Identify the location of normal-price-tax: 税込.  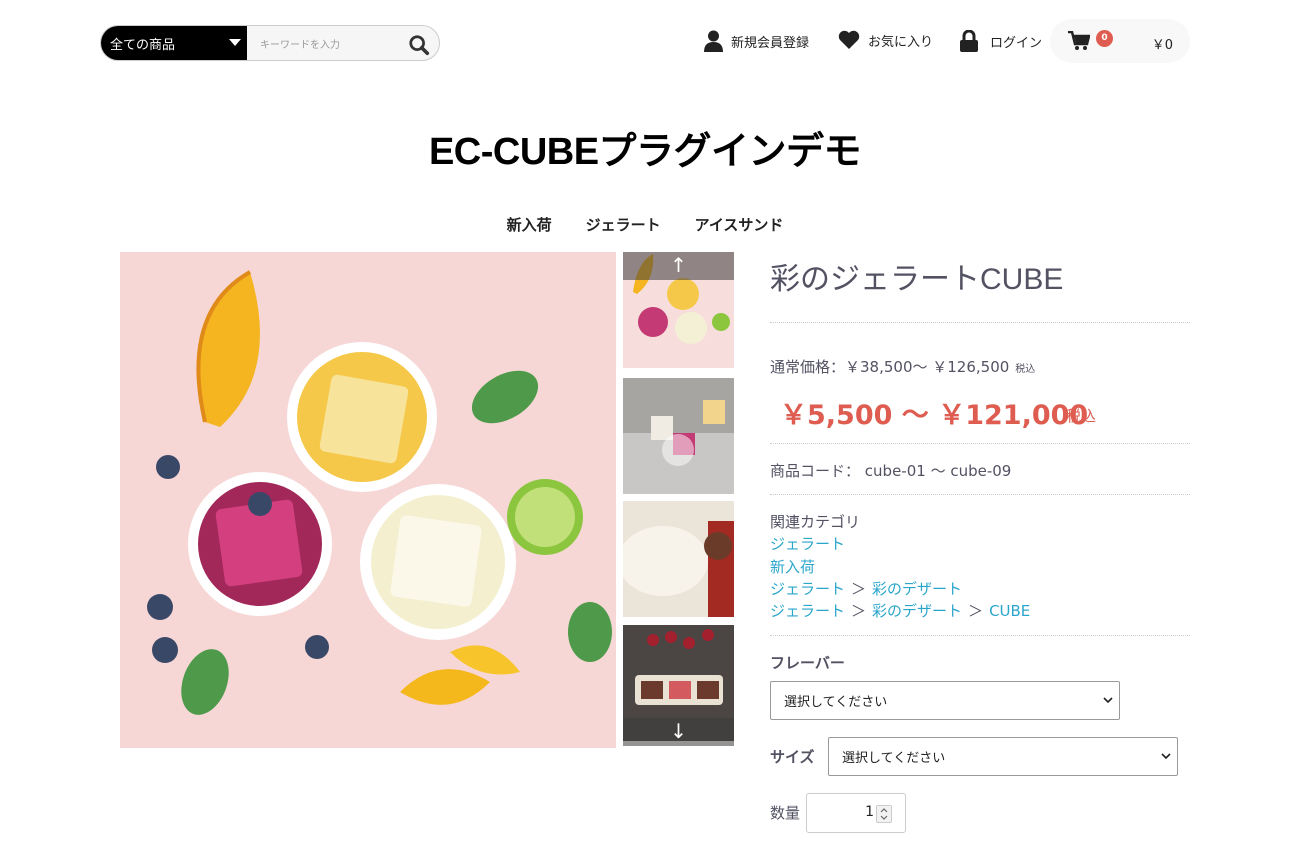
(1025, 369).